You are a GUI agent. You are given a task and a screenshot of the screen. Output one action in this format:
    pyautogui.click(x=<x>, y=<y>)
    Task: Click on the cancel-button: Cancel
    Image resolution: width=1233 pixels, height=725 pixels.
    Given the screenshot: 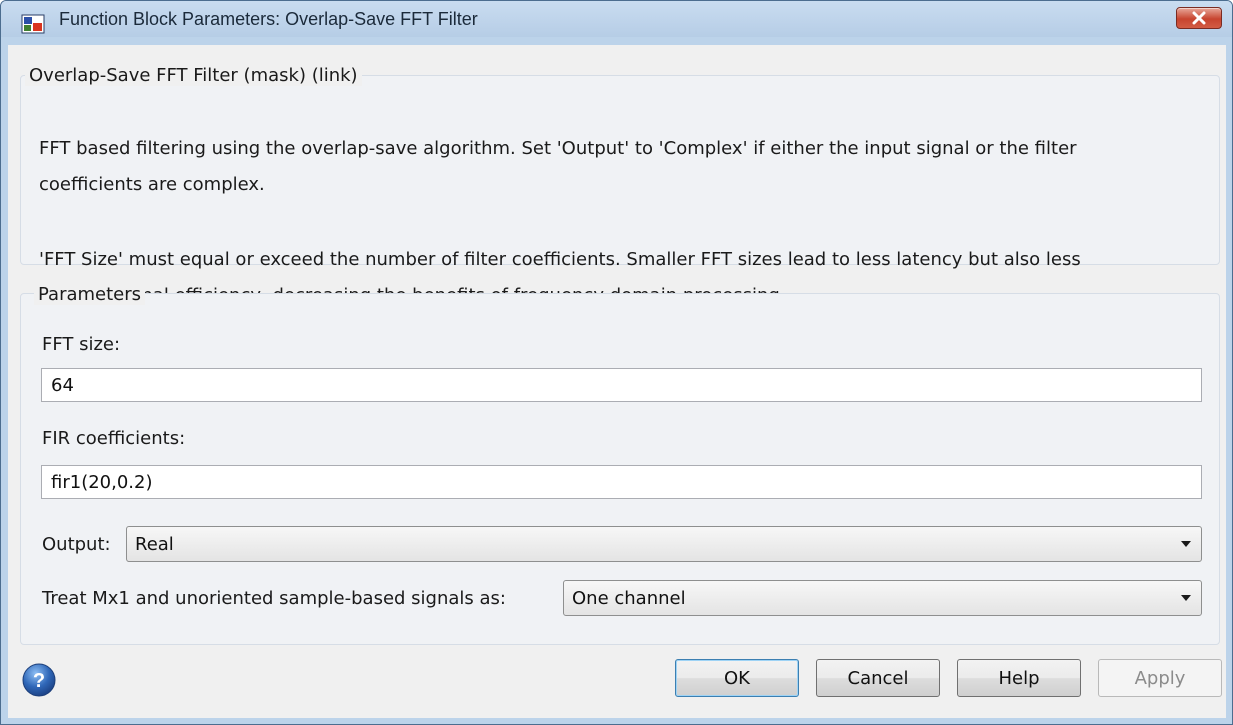 What is the action you would take?
    pyautogui.click(x=878, y=678)
    